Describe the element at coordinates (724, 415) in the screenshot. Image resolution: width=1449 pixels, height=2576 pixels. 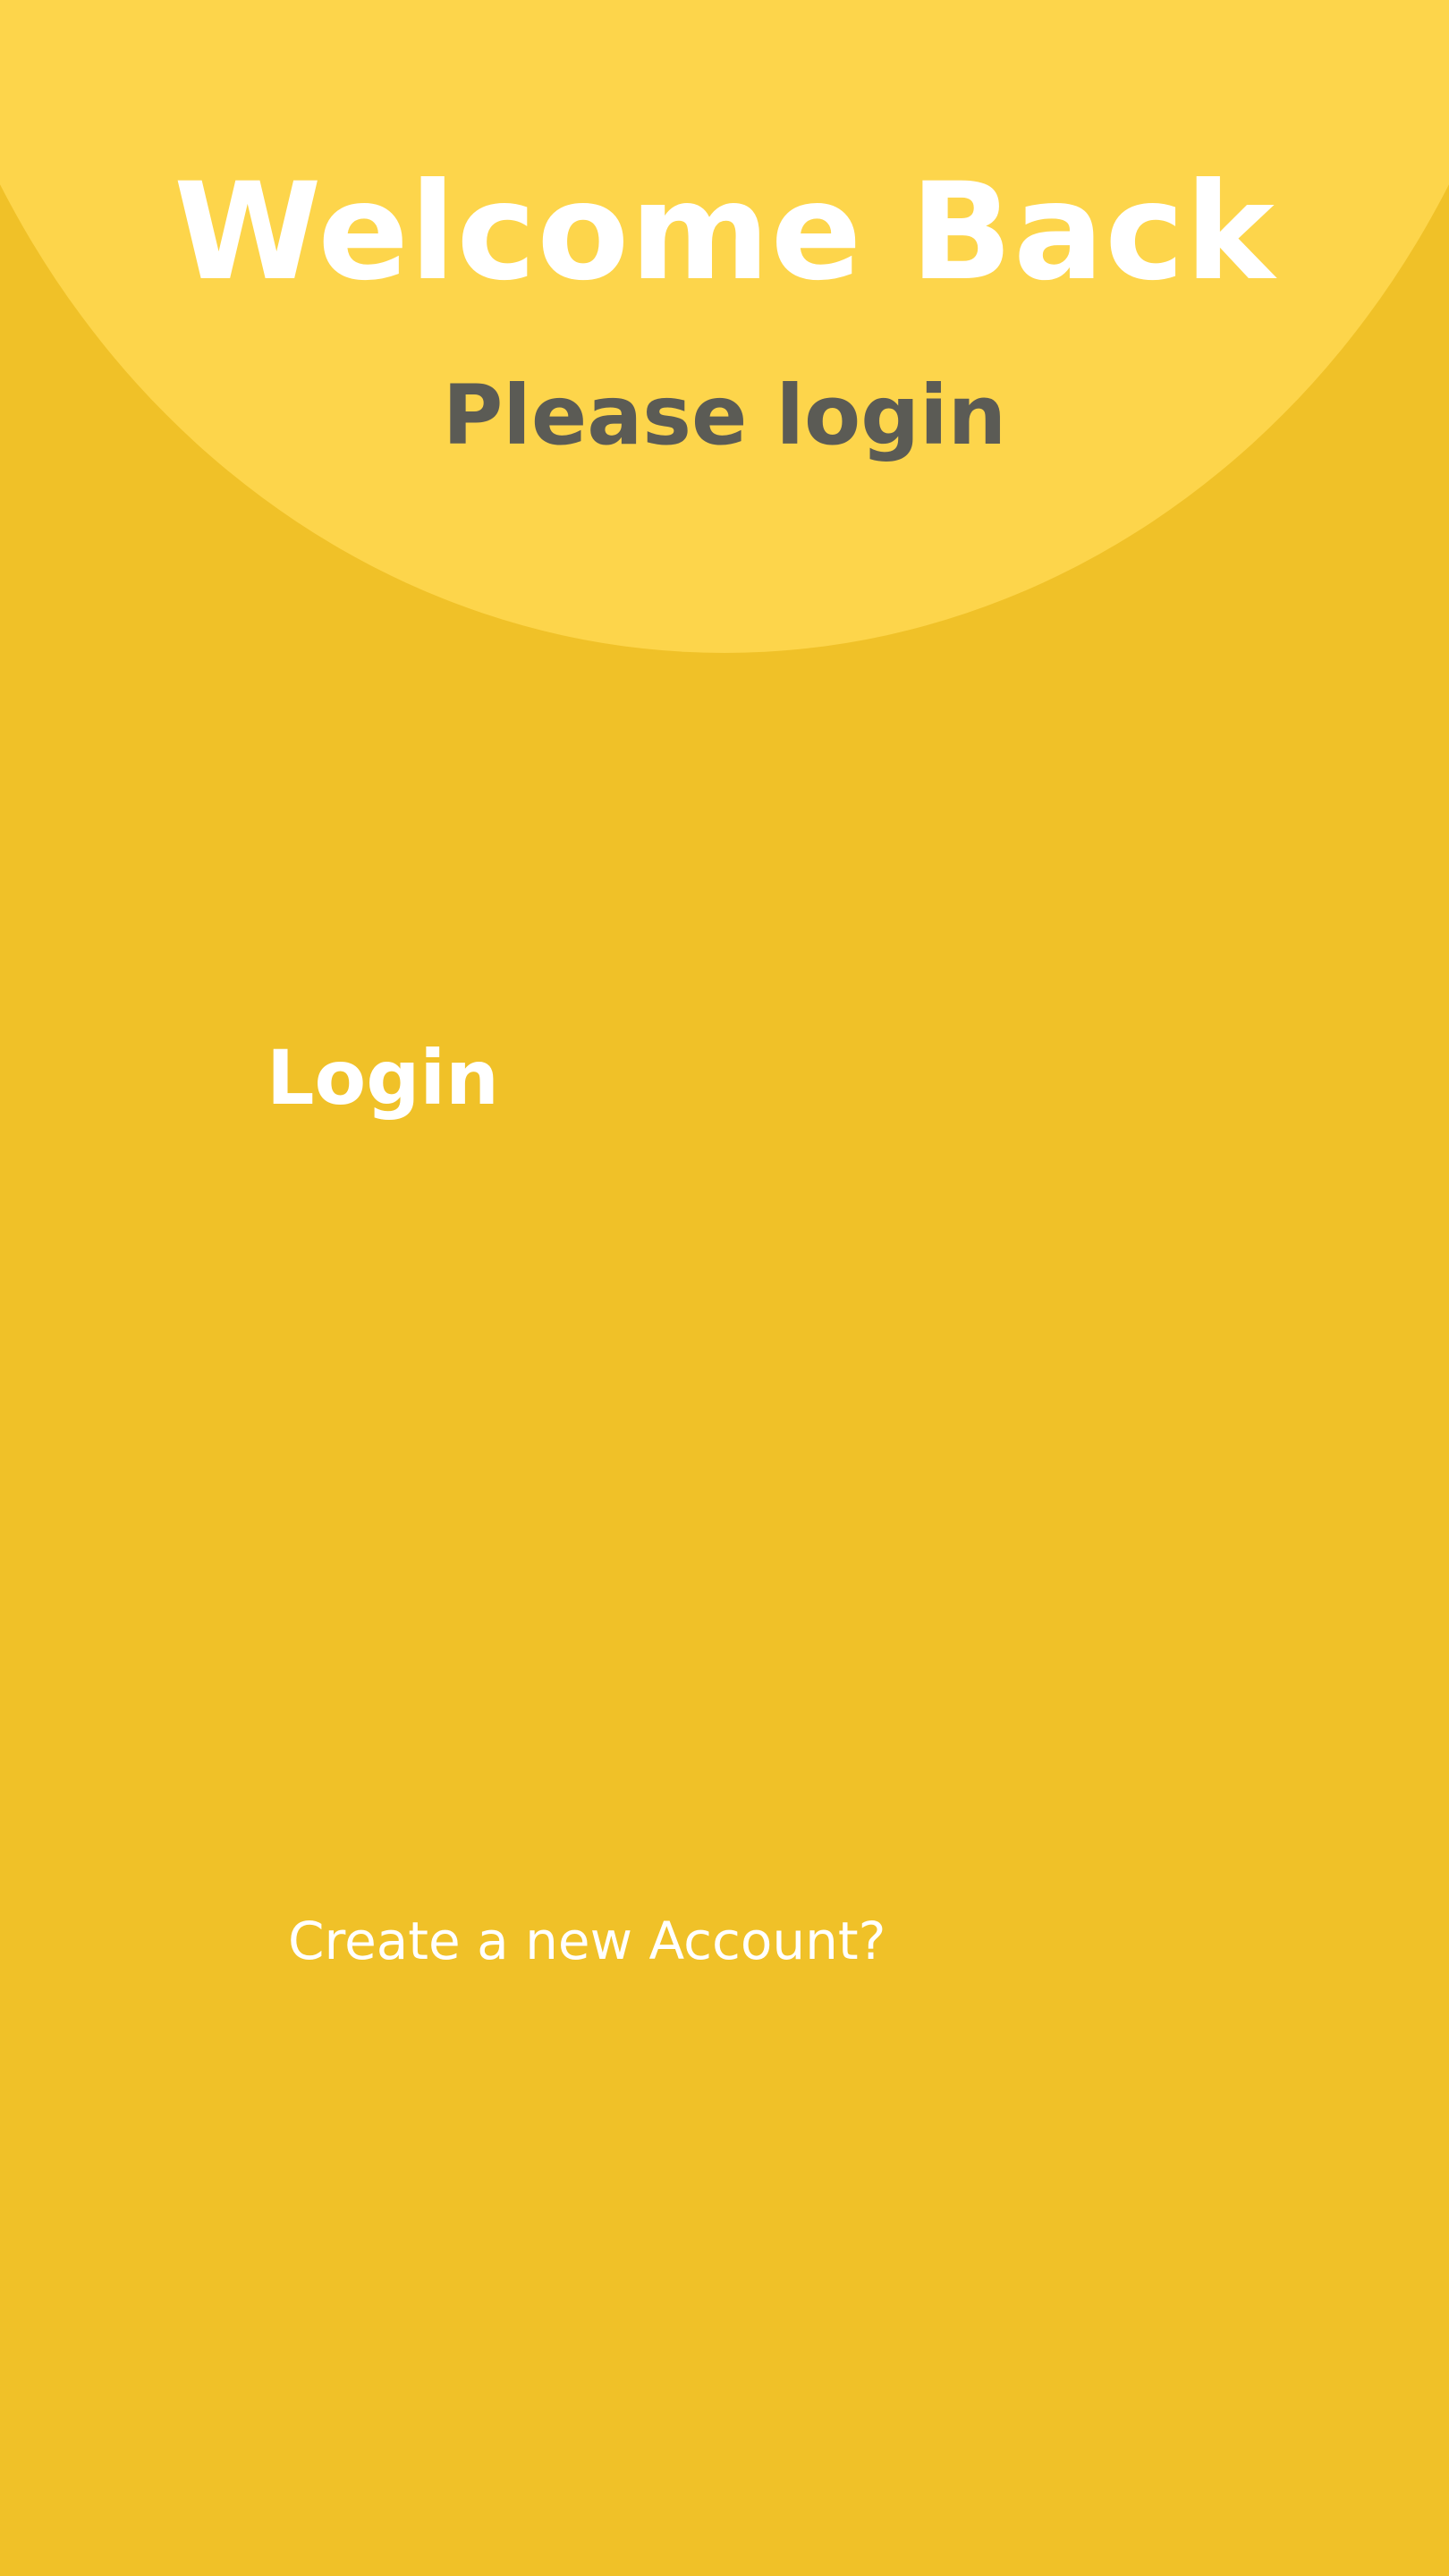
I see `page-subtitle: Please login` at that location.